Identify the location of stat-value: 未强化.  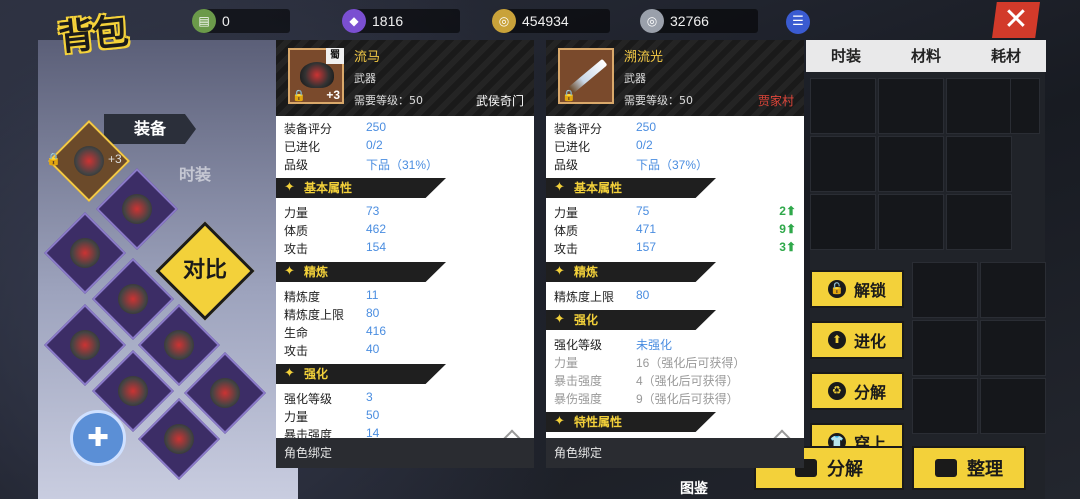
(654, 345).